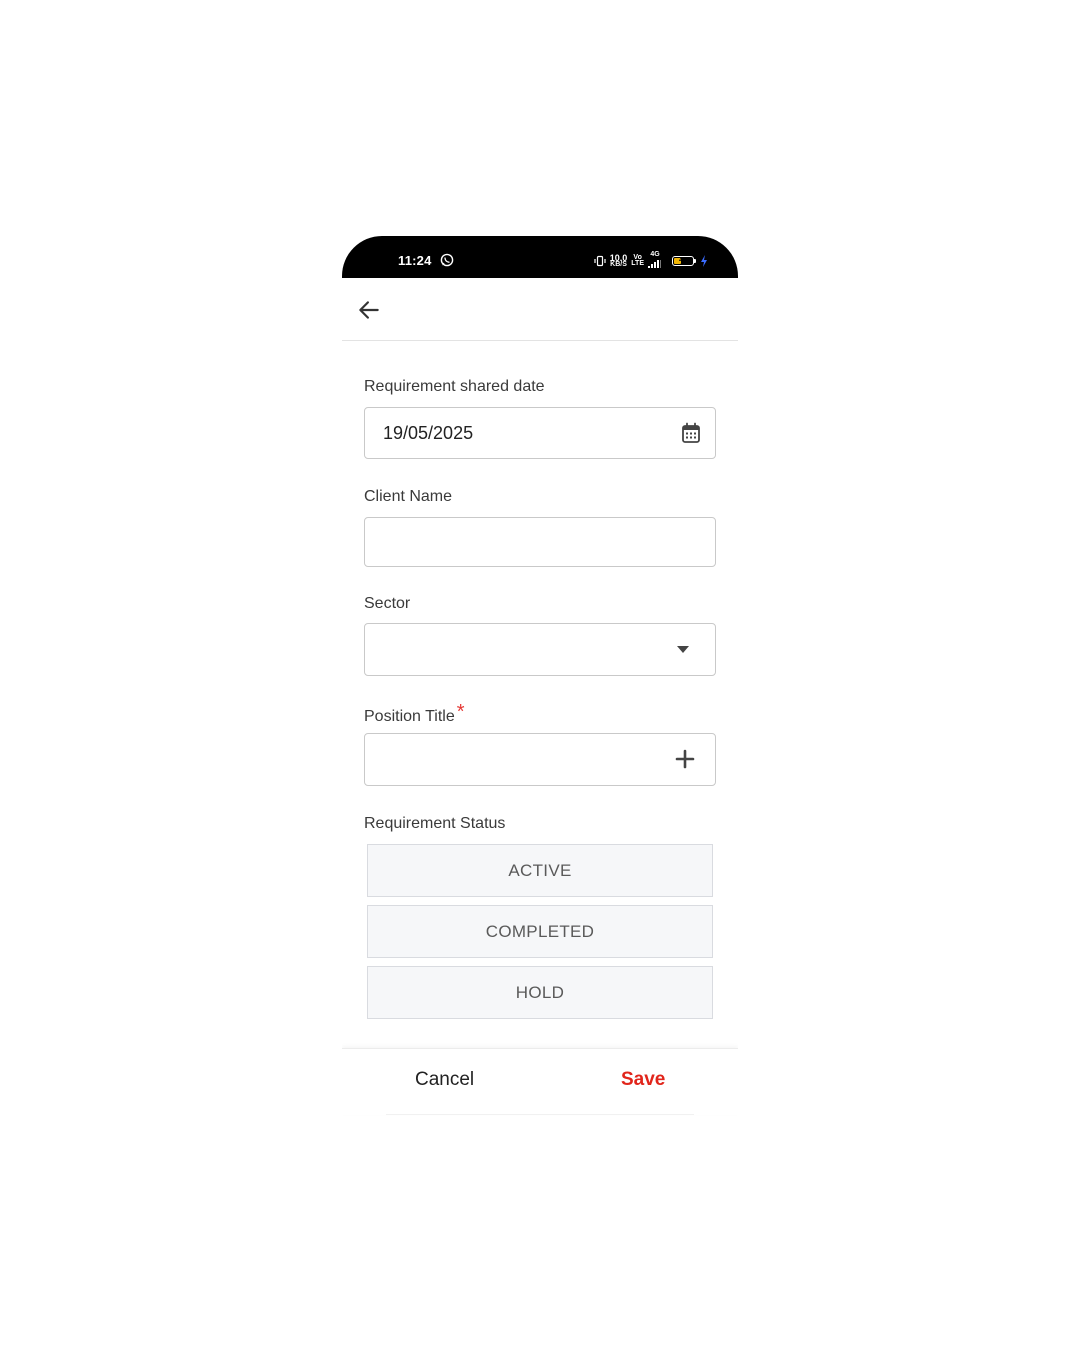 The width and height of the screenshot is (1080, 1350). I want to click on network-indicator: 4G, so click(655, 260).